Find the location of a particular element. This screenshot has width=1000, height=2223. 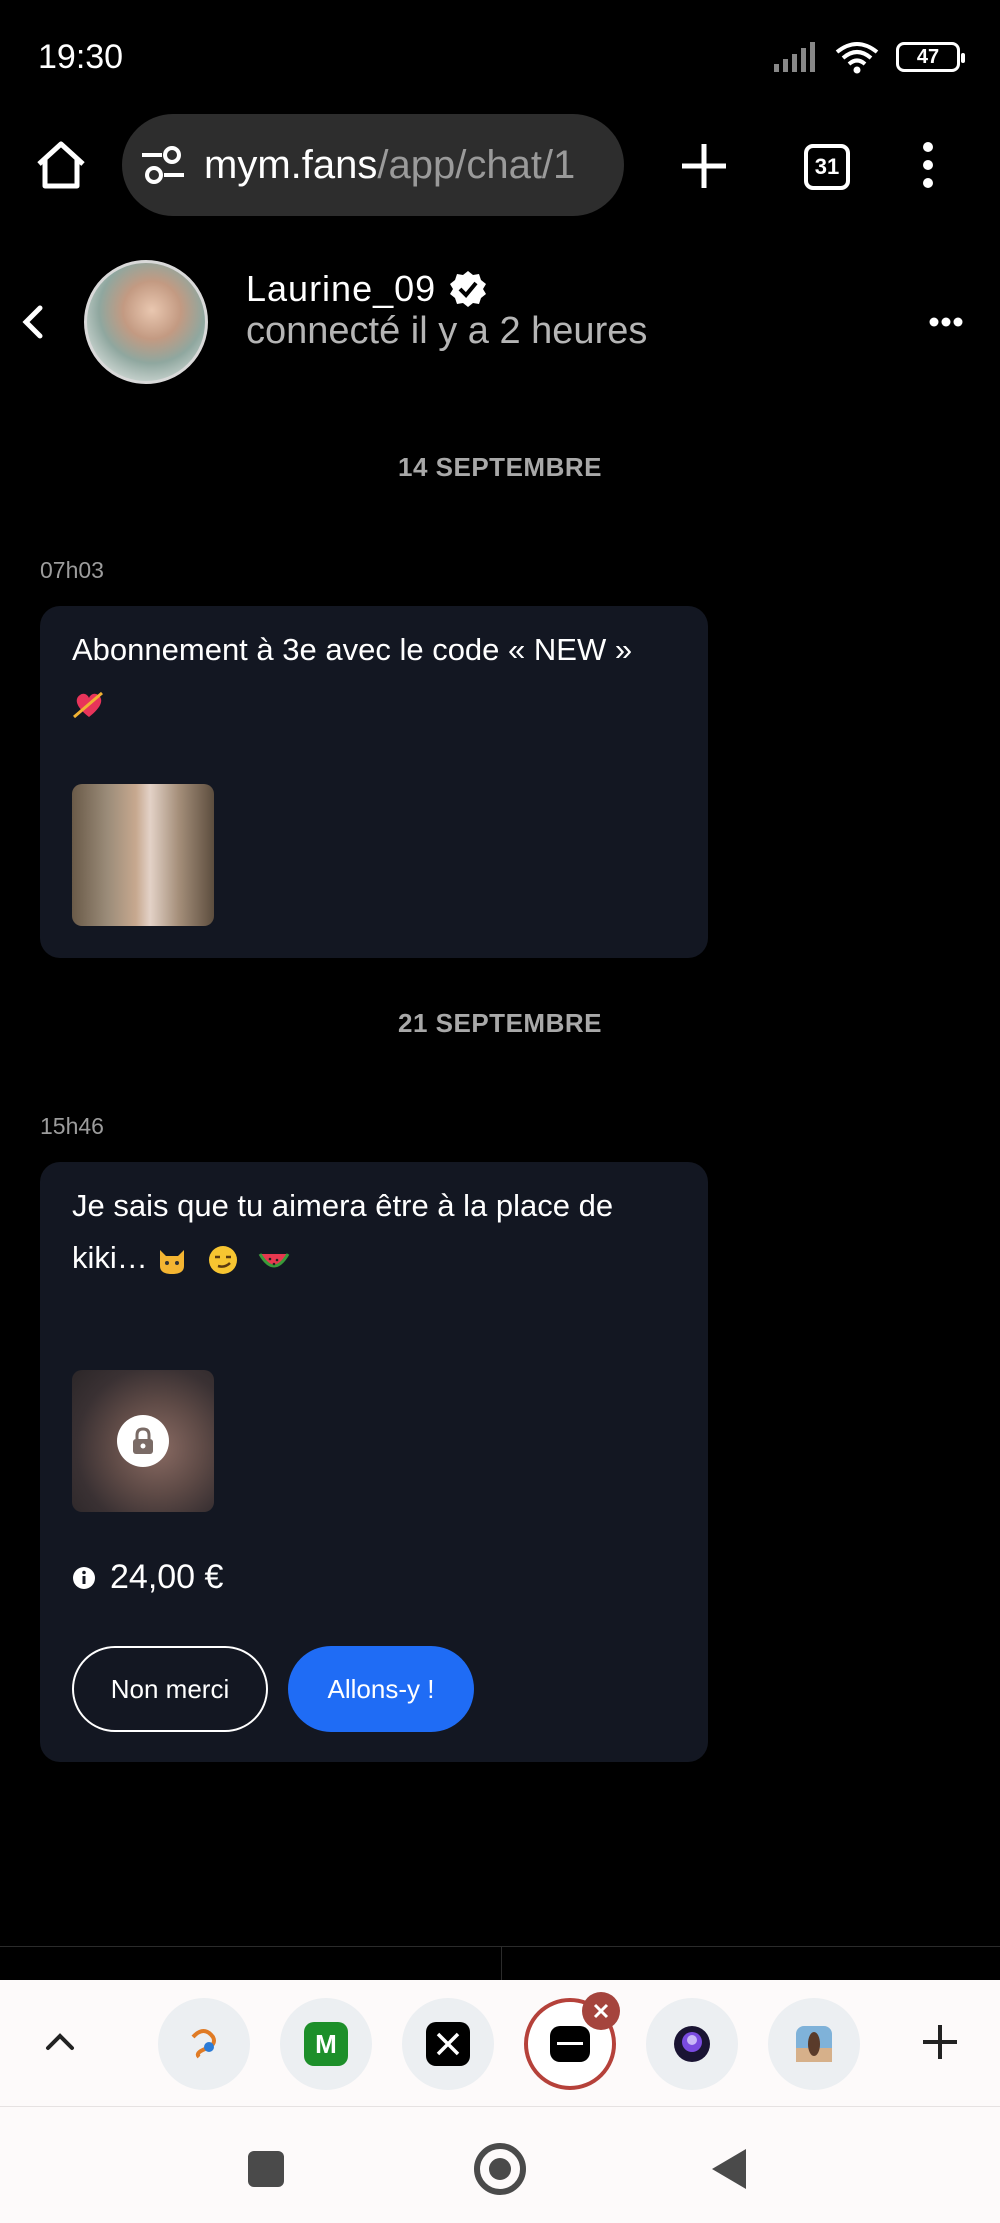

date-separator: 14 SEPTEMBRE is located at coordinates (500, 467).